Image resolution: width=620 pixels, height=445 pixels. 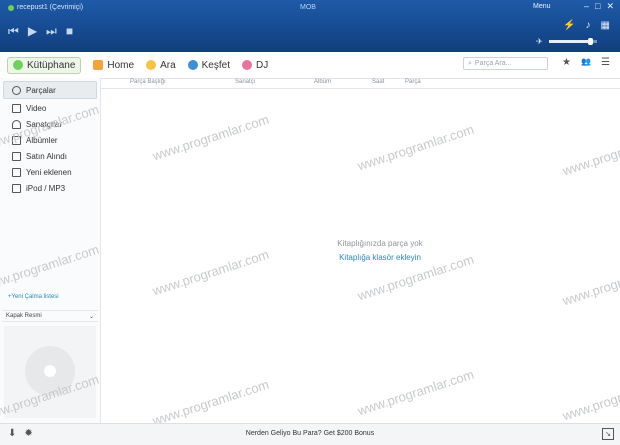 I want to click on column-time: Saat, so click(x=378, y=82).